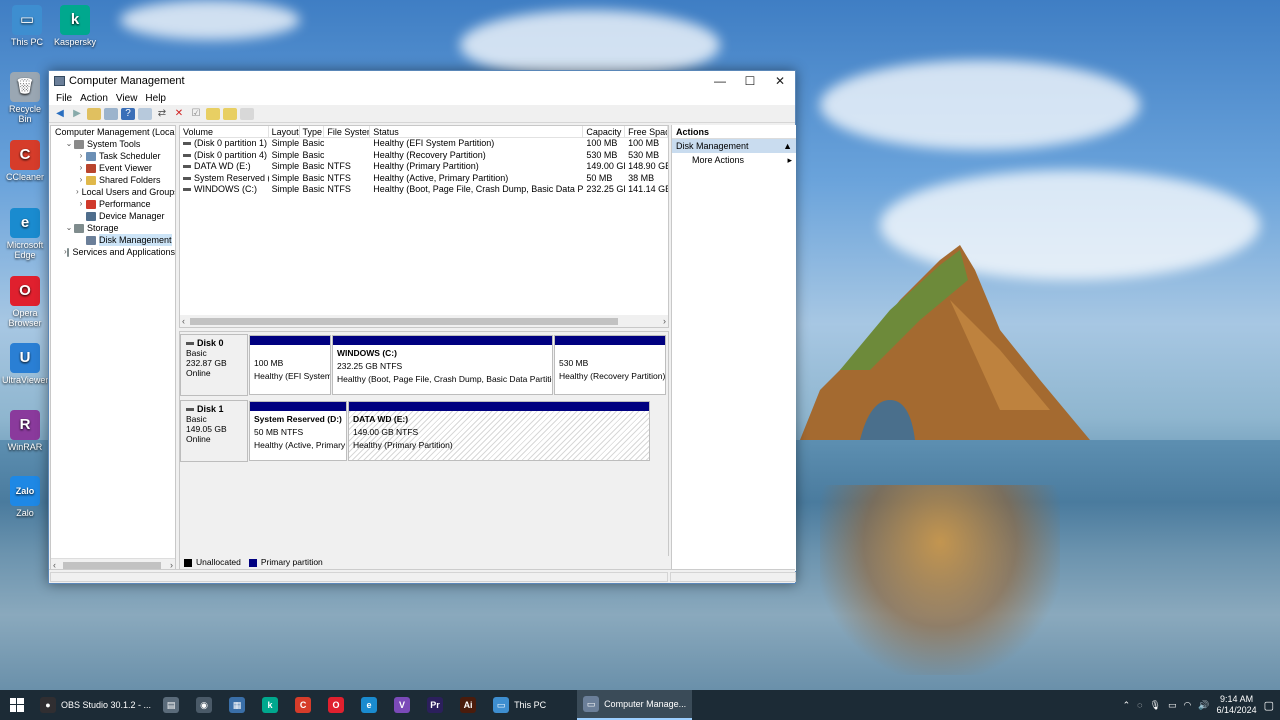  Describe the element at coordinates (113, 156) in the screenshot. I see `tree-task-scheduler: › Task Scheduler` at that location.